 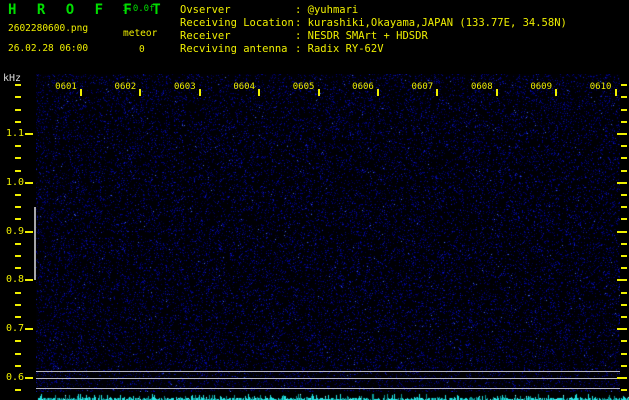 What do you see at coordinates (333, 10) in the screenshot?
I see `info-value: @yuhmari` at bounding box center [333, 10].